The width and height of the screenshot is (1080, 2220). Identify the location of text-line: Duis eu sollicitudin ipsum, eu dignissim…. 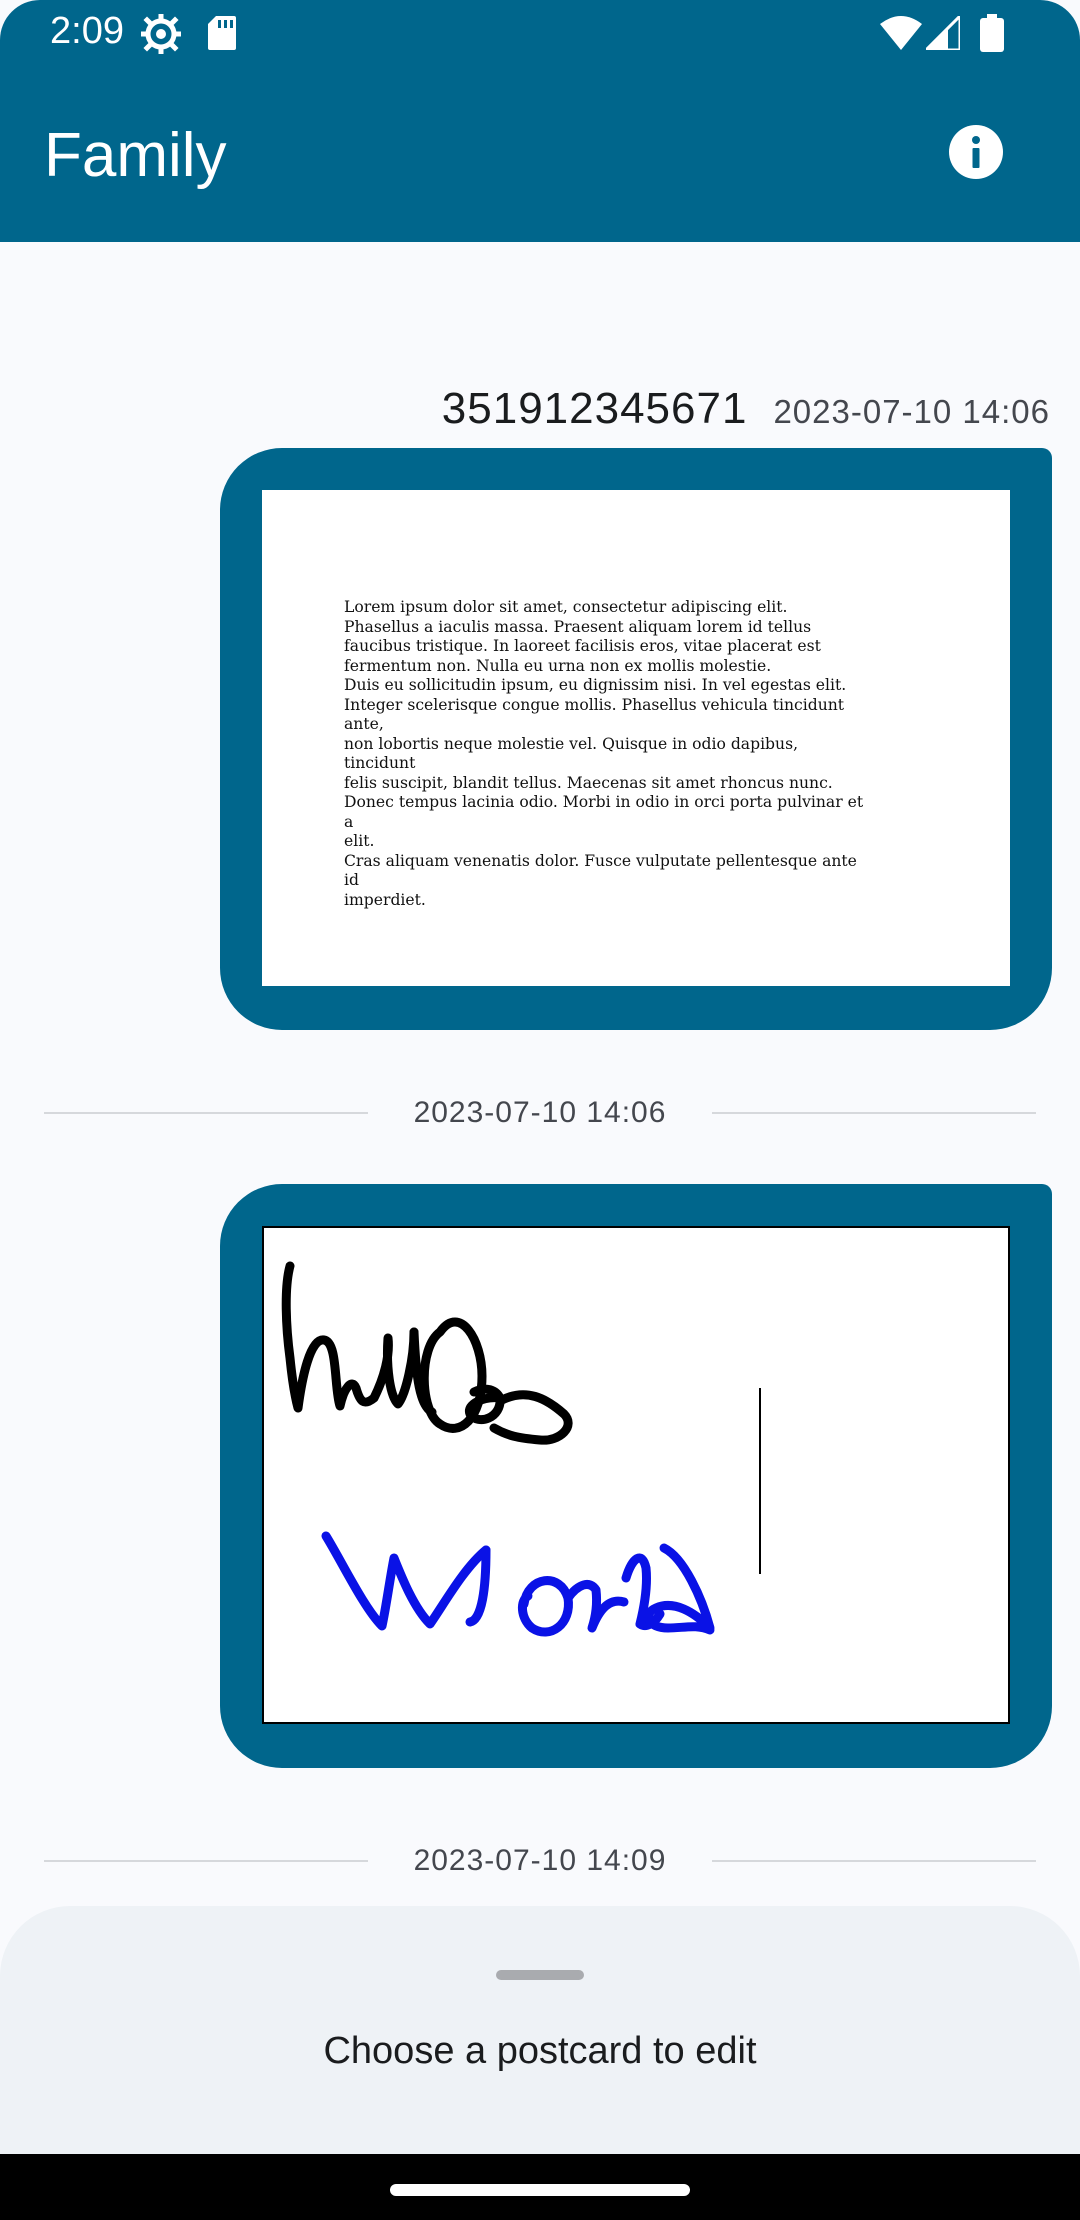
(595, 685).